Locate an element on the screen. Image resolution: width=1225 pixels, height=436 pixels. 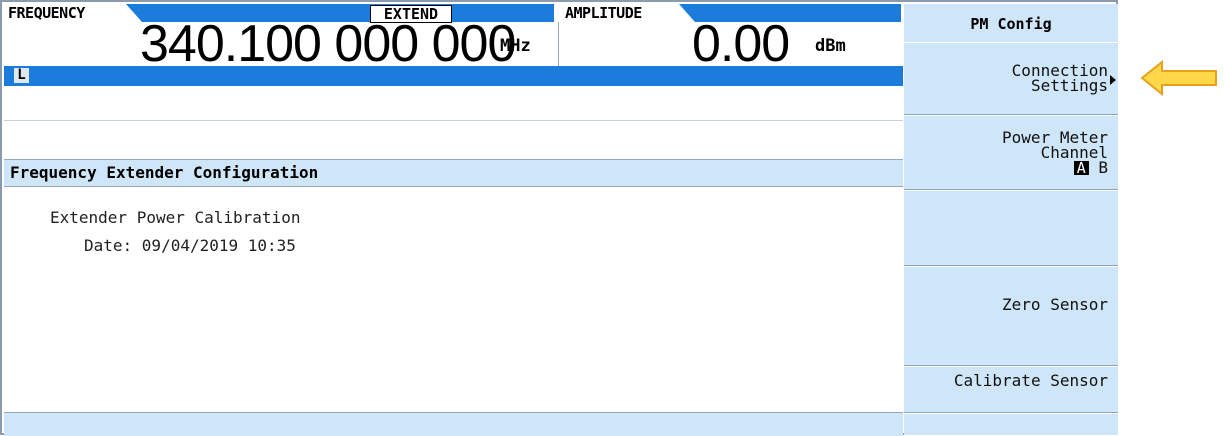
status-bar: L is located at coordinates (453, 76).